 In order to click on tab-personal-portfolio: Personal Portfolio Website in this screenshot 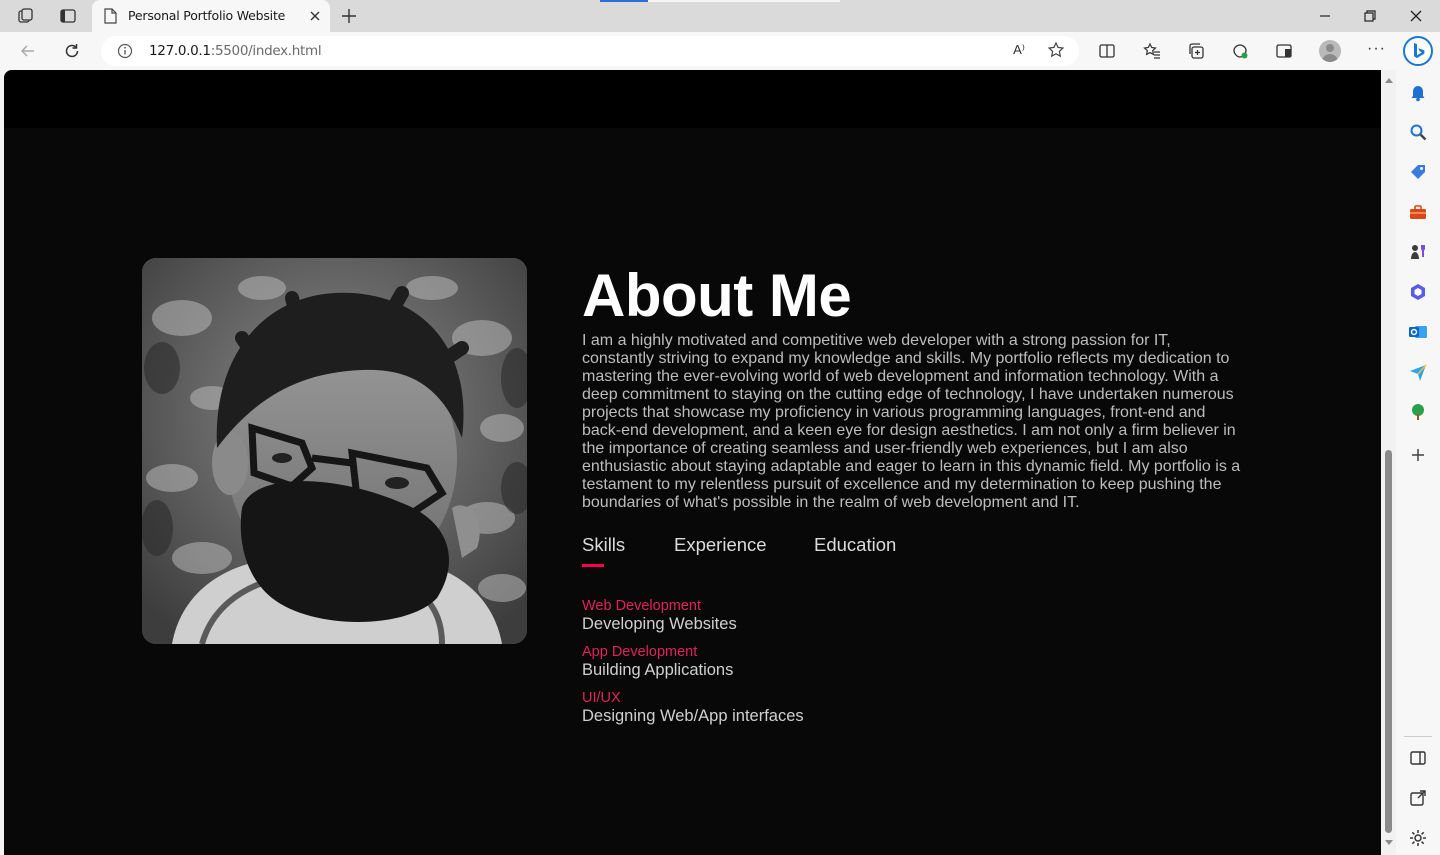, I will do `click(211, 16)`.